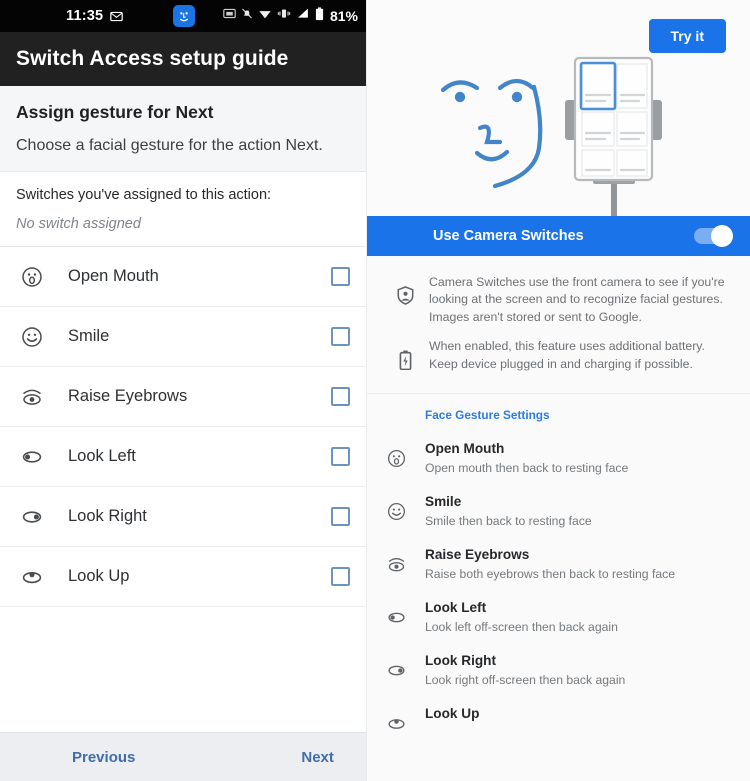 The image size is (750, 781). What do you see at coordinates (580, 510) in the screenshot?
I see `fg-texts: Smile Smile then back to resting face` at bounding box center [580, 510].